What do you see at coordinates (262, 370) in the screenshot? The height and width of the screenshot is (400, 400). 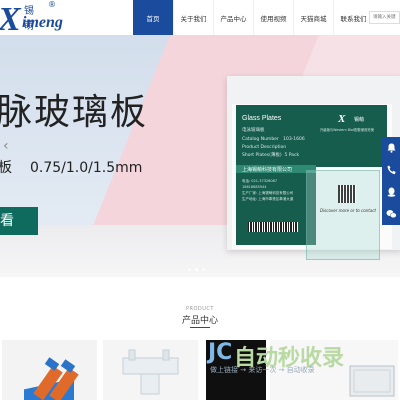 I see `watermark-sub: 做上链接 → 来访一次 → 自动收录` at bounding box center [262, 370].